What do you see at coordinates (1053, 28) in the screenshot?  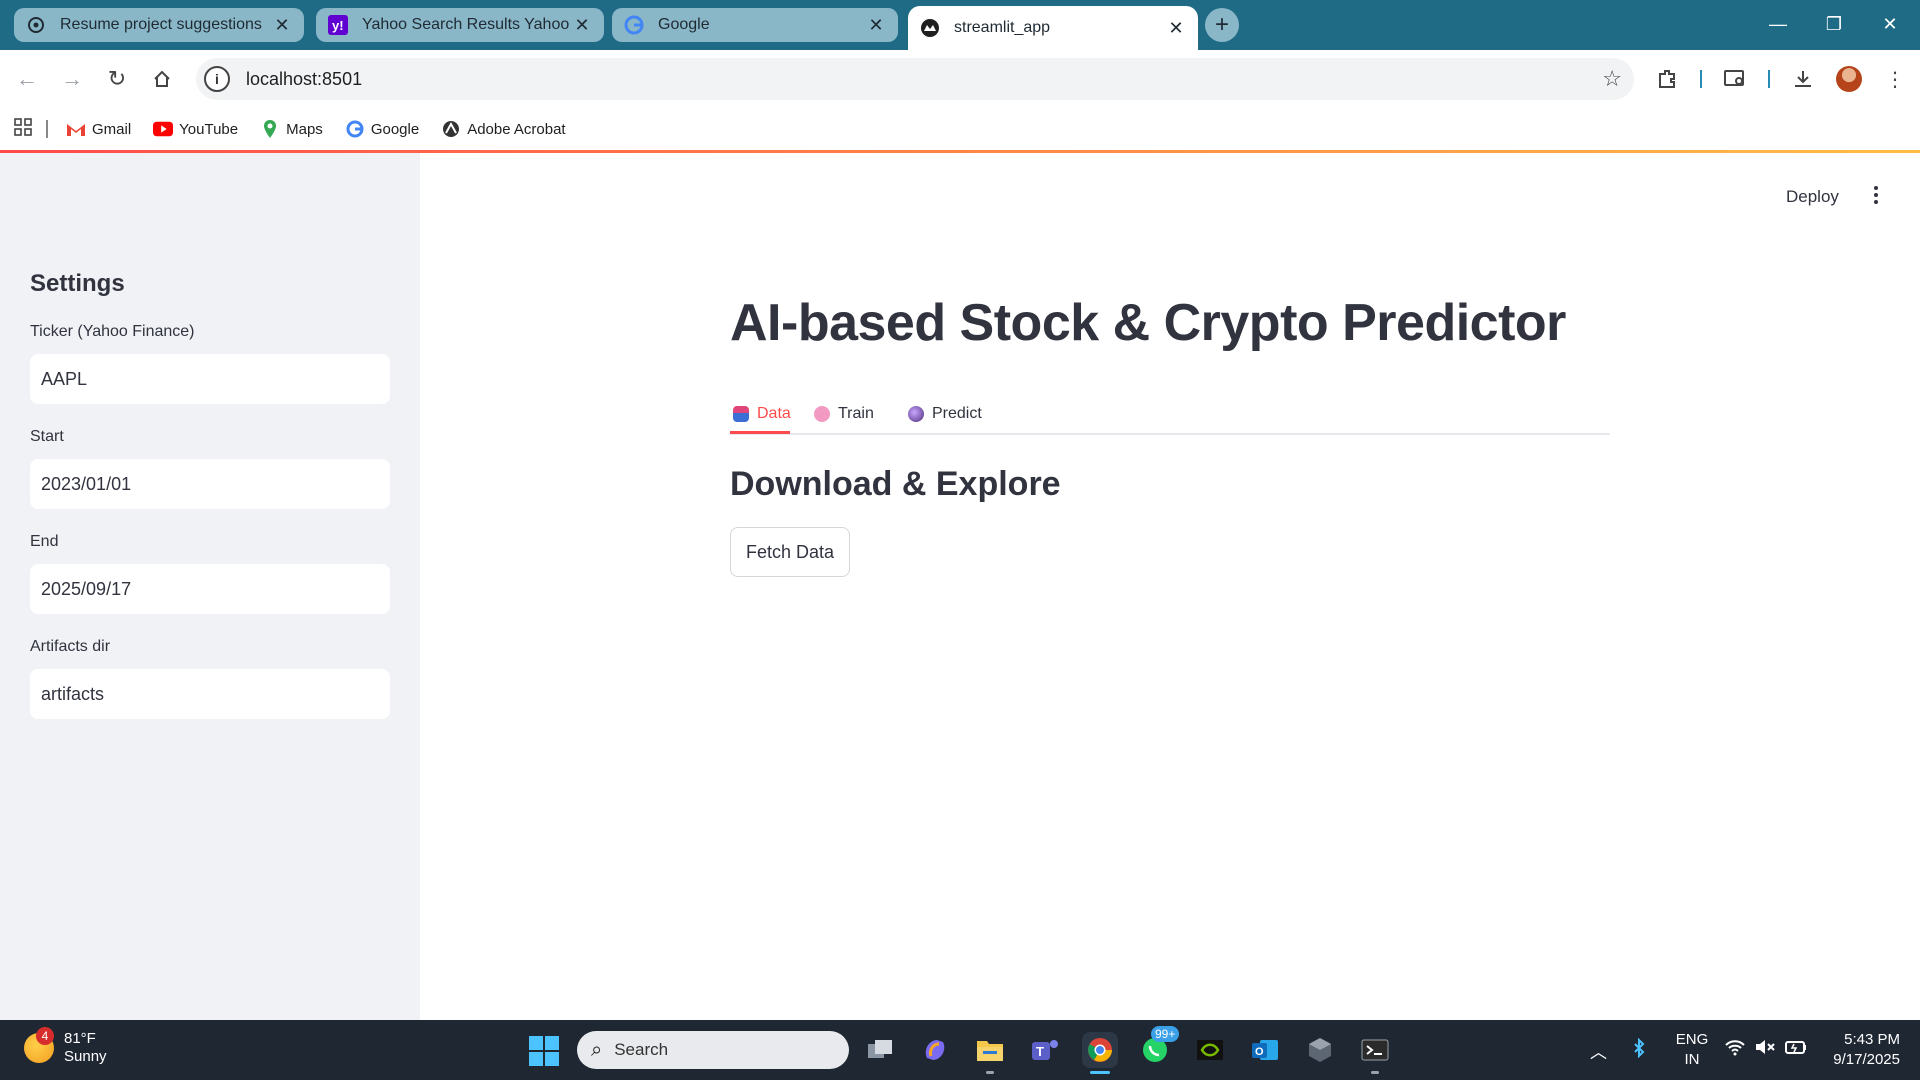 I see `browser-tab-streamlit: streamlit_app ✕` at bounding box center [1053, 28].